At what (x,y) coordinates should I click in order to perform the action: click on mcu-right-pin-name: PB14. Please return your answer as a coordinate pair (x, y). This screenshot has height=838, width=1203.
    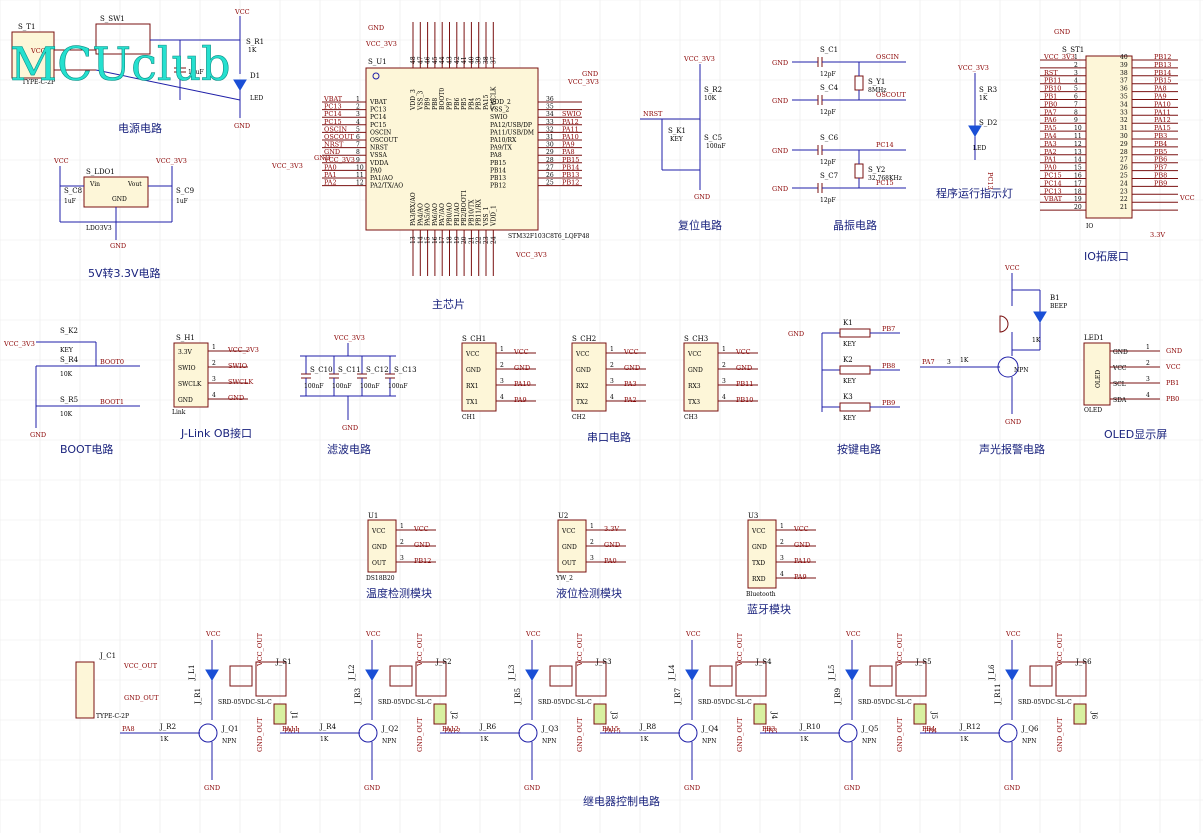
    Looking at the image, I should click on (498, 170).